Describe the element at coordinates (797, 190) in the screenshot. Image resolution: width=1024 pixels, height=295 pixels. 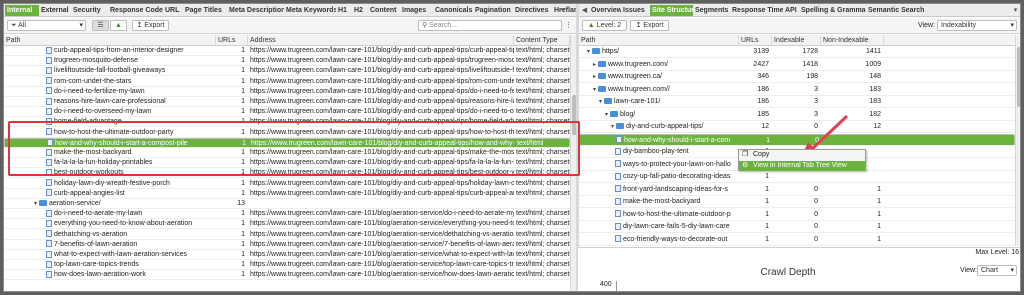
I see `tree-row: front-yard-landscaping-ideas-for-s 1 0 1` at that location.